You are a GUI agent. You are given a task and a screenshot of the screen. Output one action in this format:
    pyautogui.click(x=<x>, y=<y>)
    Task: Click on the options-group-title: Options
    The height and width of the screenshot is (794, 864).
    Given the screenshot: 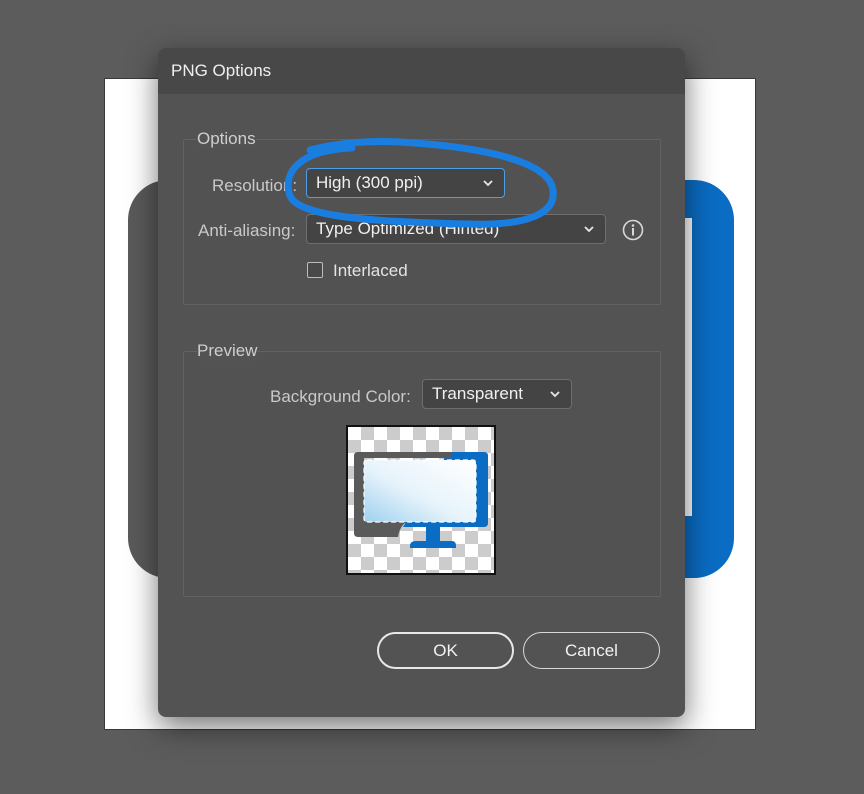 What is the action you would take?
    pyautogui.click(x=226, y=139)
    